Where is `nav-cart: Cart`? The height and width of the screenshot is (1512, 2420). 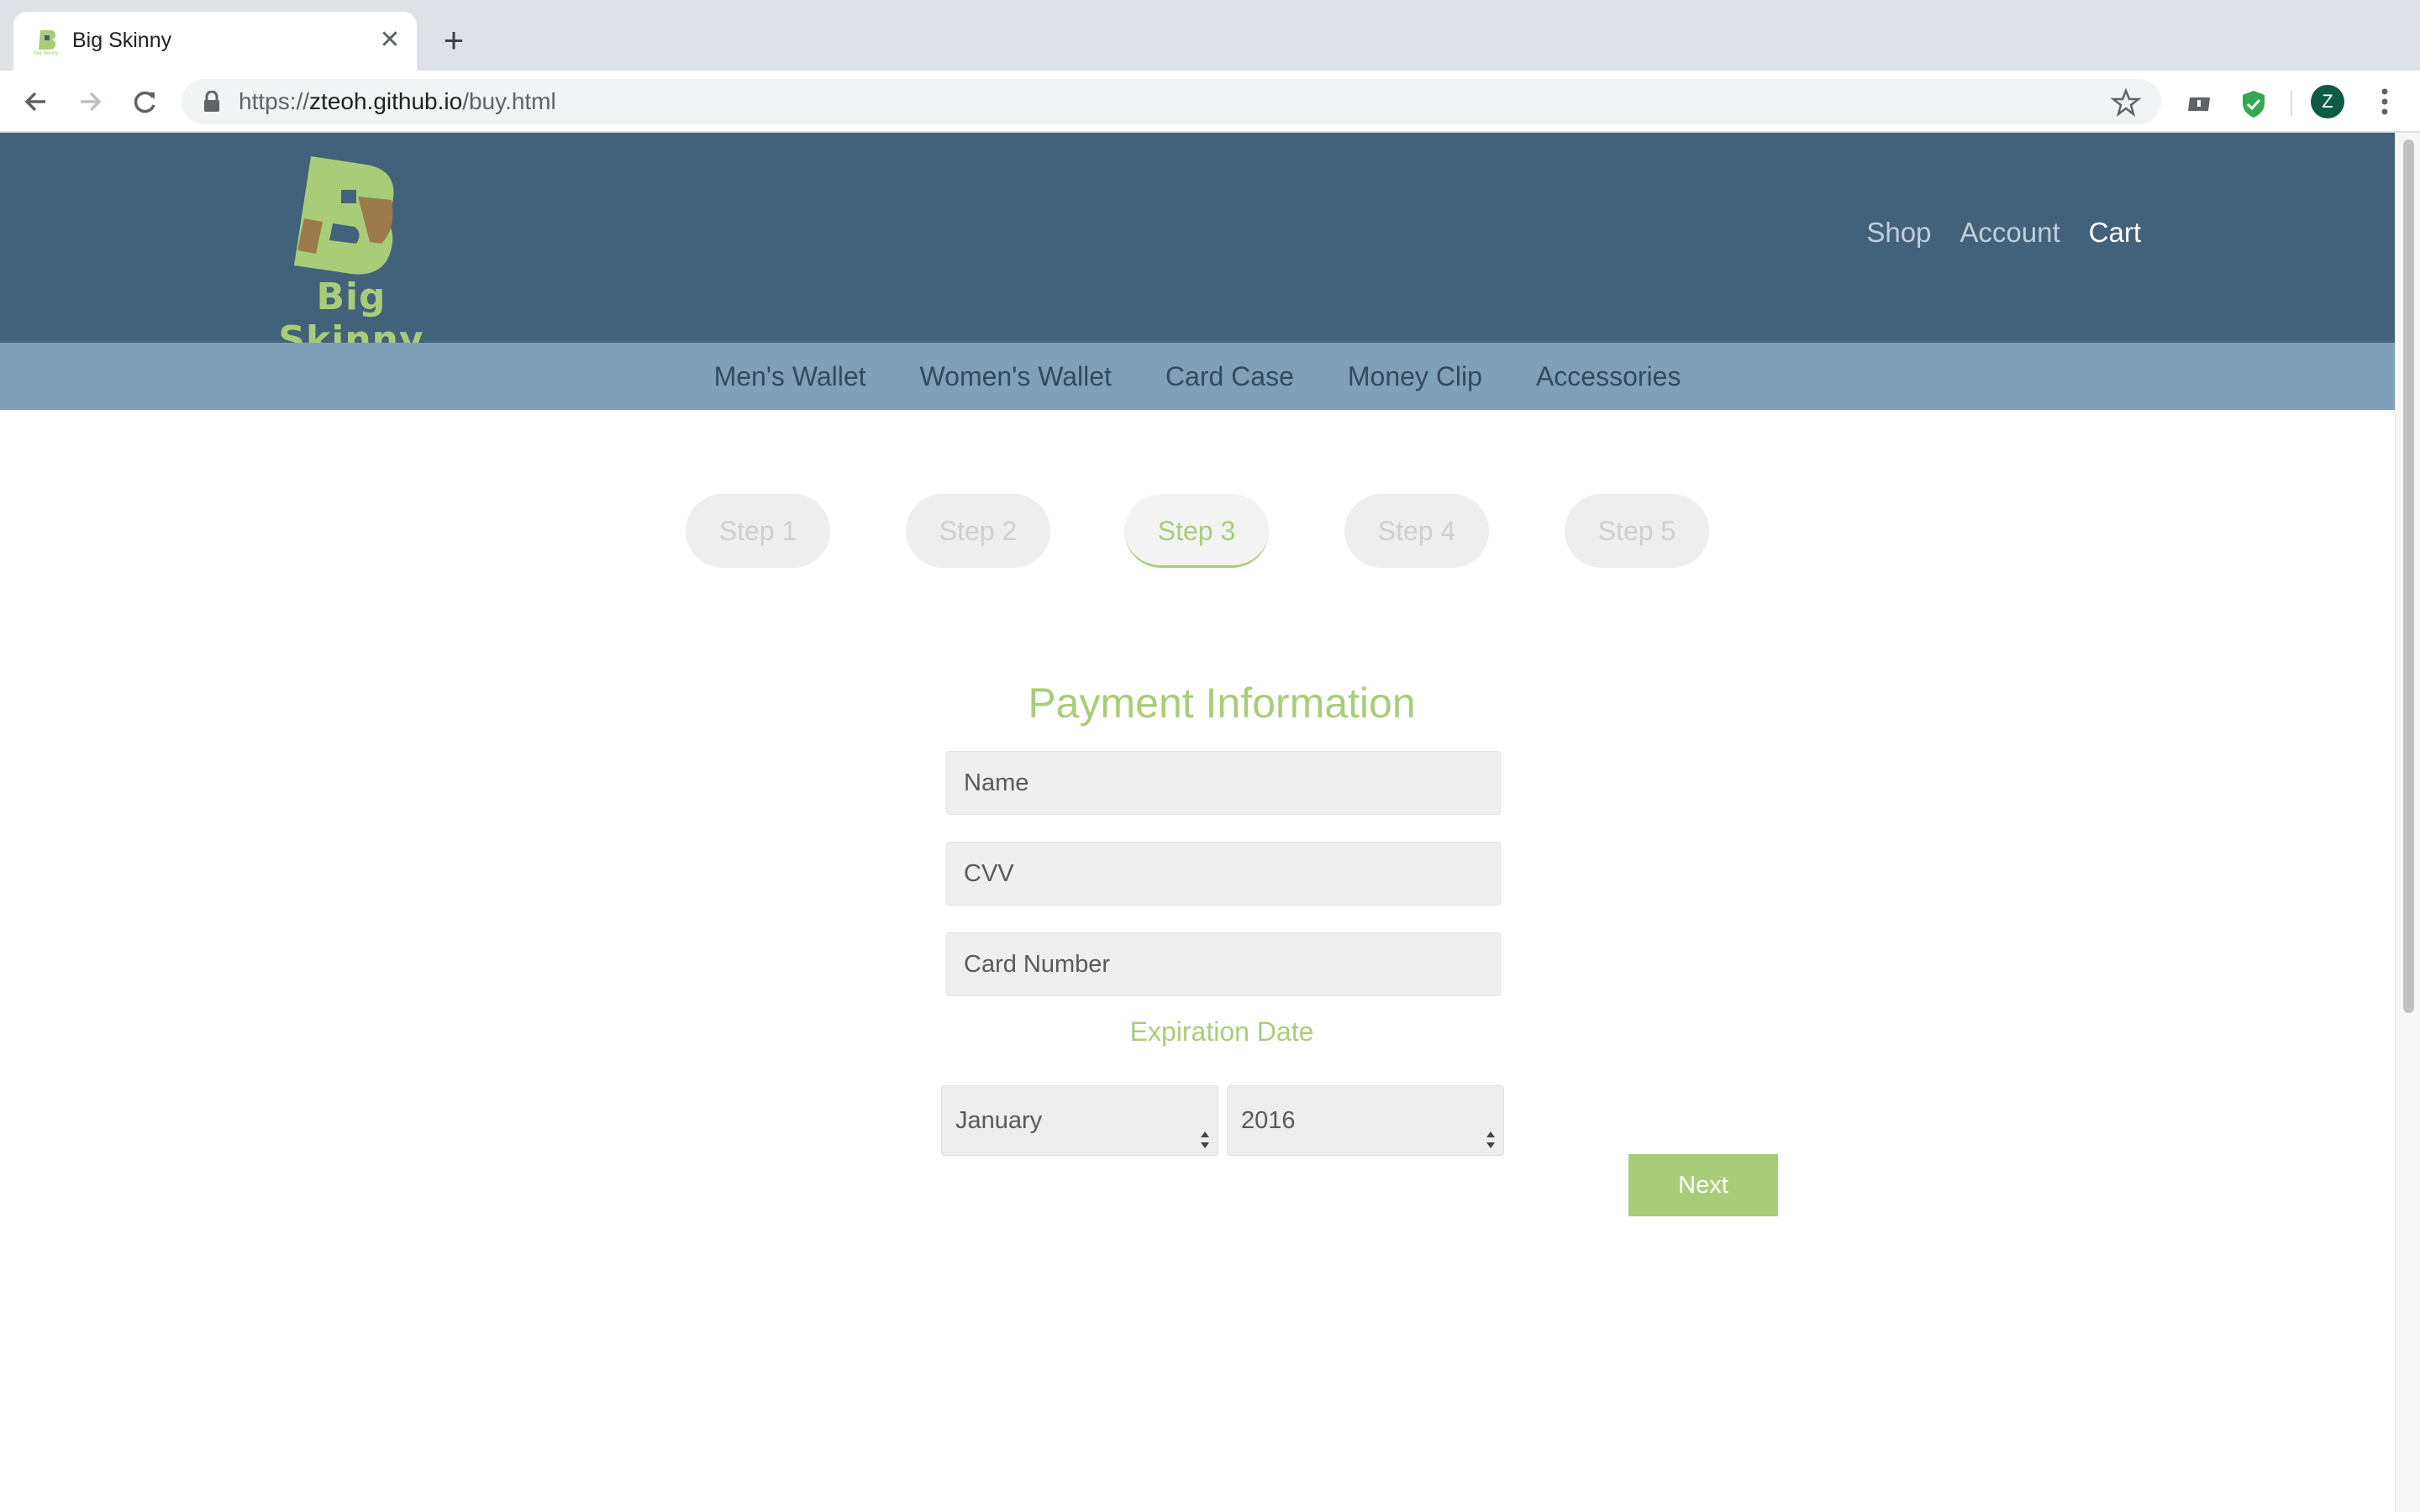 nav-cart: Cart is located at coordinates (2115, 233).